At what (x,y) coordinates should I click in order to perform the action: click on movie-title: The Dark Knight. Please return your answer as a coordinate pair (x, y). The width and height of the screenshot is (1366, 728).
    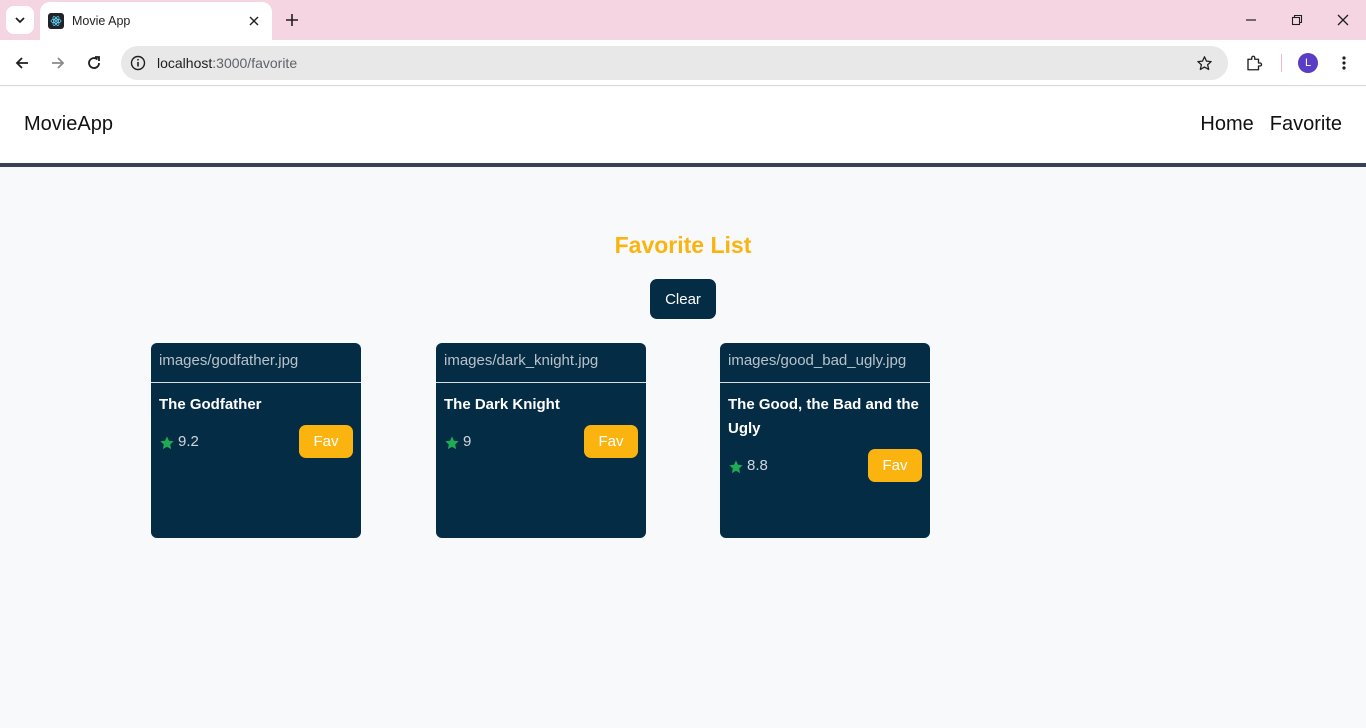
    Looking at the image, I should click on (502, 404).